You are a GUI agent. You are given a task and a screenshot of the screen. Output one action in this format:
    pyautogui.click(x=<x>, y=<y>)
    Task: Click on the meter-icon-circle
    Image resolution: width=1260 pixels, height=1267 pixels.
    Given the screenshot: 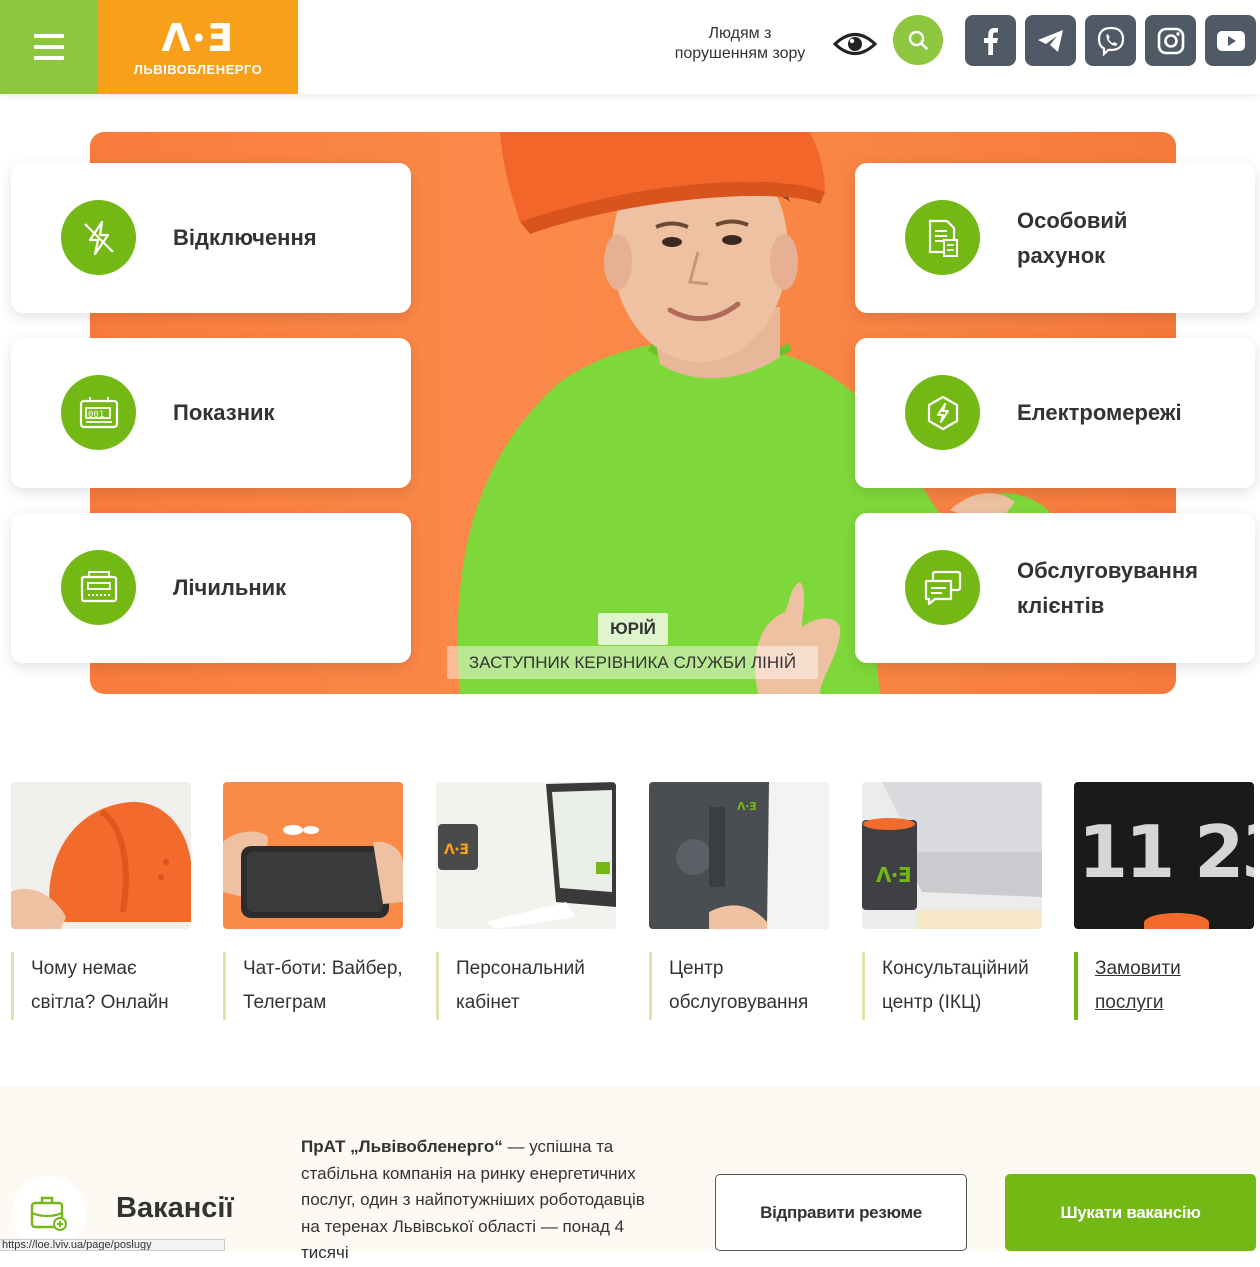 What is the action you would take?
    pyautogui.click(x=98, y=587)
    